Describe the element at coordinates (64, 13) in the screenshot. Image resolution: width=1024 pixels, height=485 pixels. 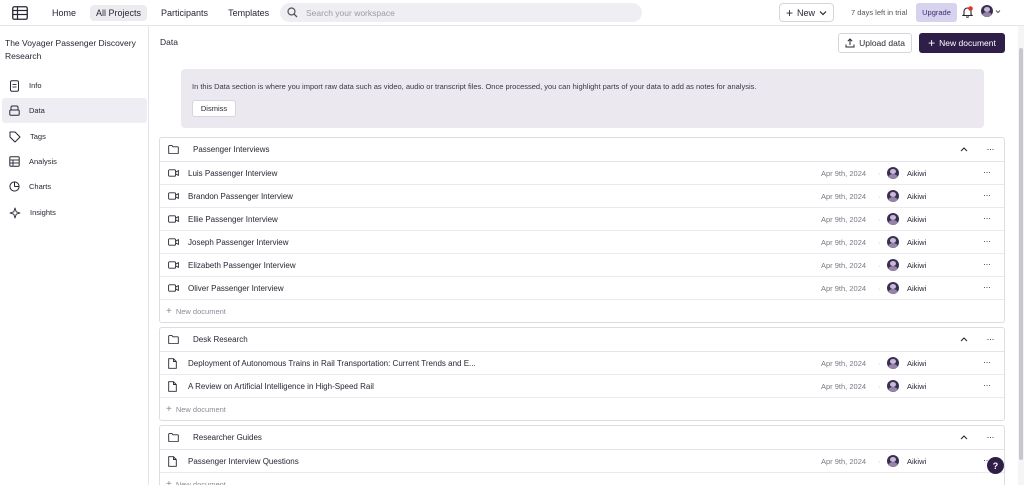
I see `nav-home: Home` at that location.